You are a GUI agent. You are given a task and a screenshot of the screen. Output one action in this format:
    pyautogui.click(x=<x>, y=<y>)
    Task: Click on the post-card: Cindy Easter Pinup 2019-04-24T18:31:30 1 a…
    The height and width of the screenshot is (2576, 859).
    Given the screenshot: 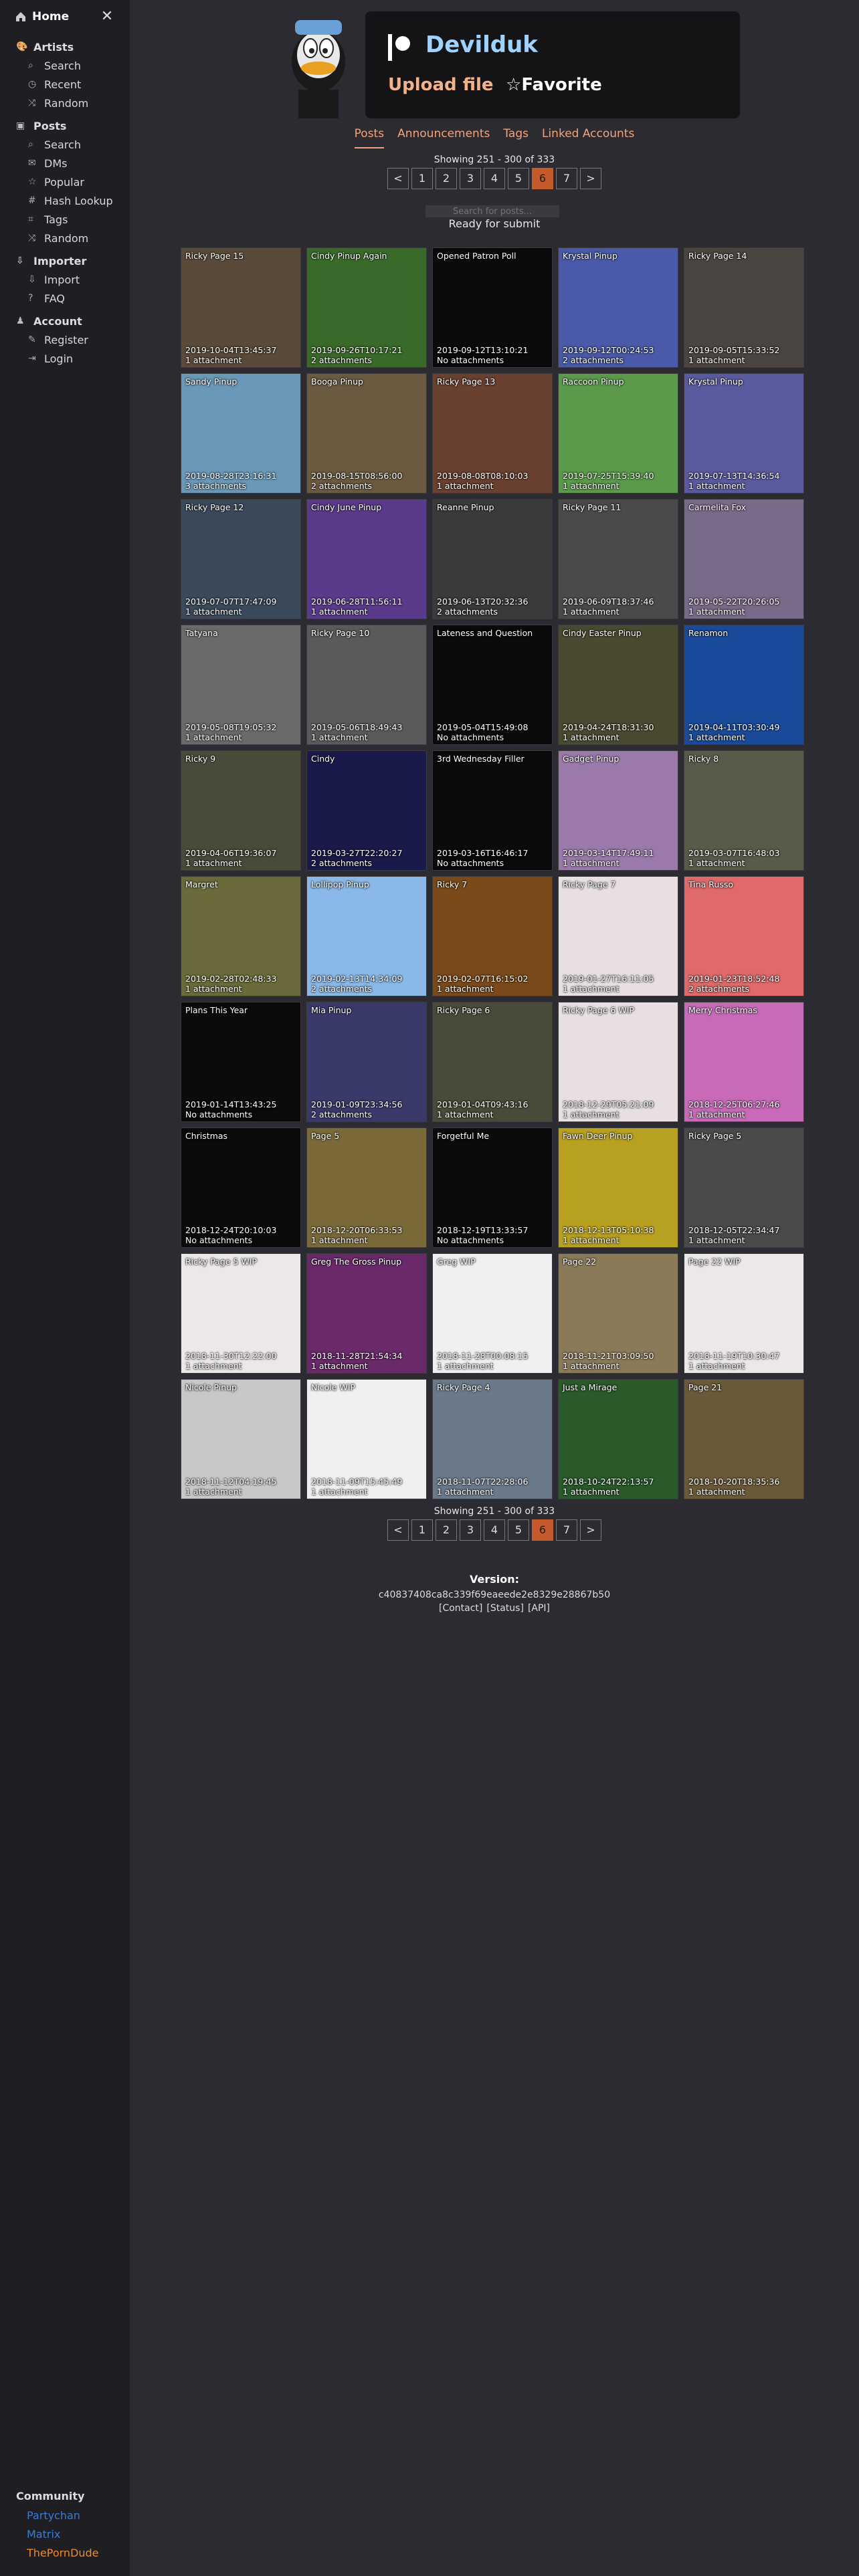 What is the action you would take?
    pyautogui.click(x=618, y=685)
    